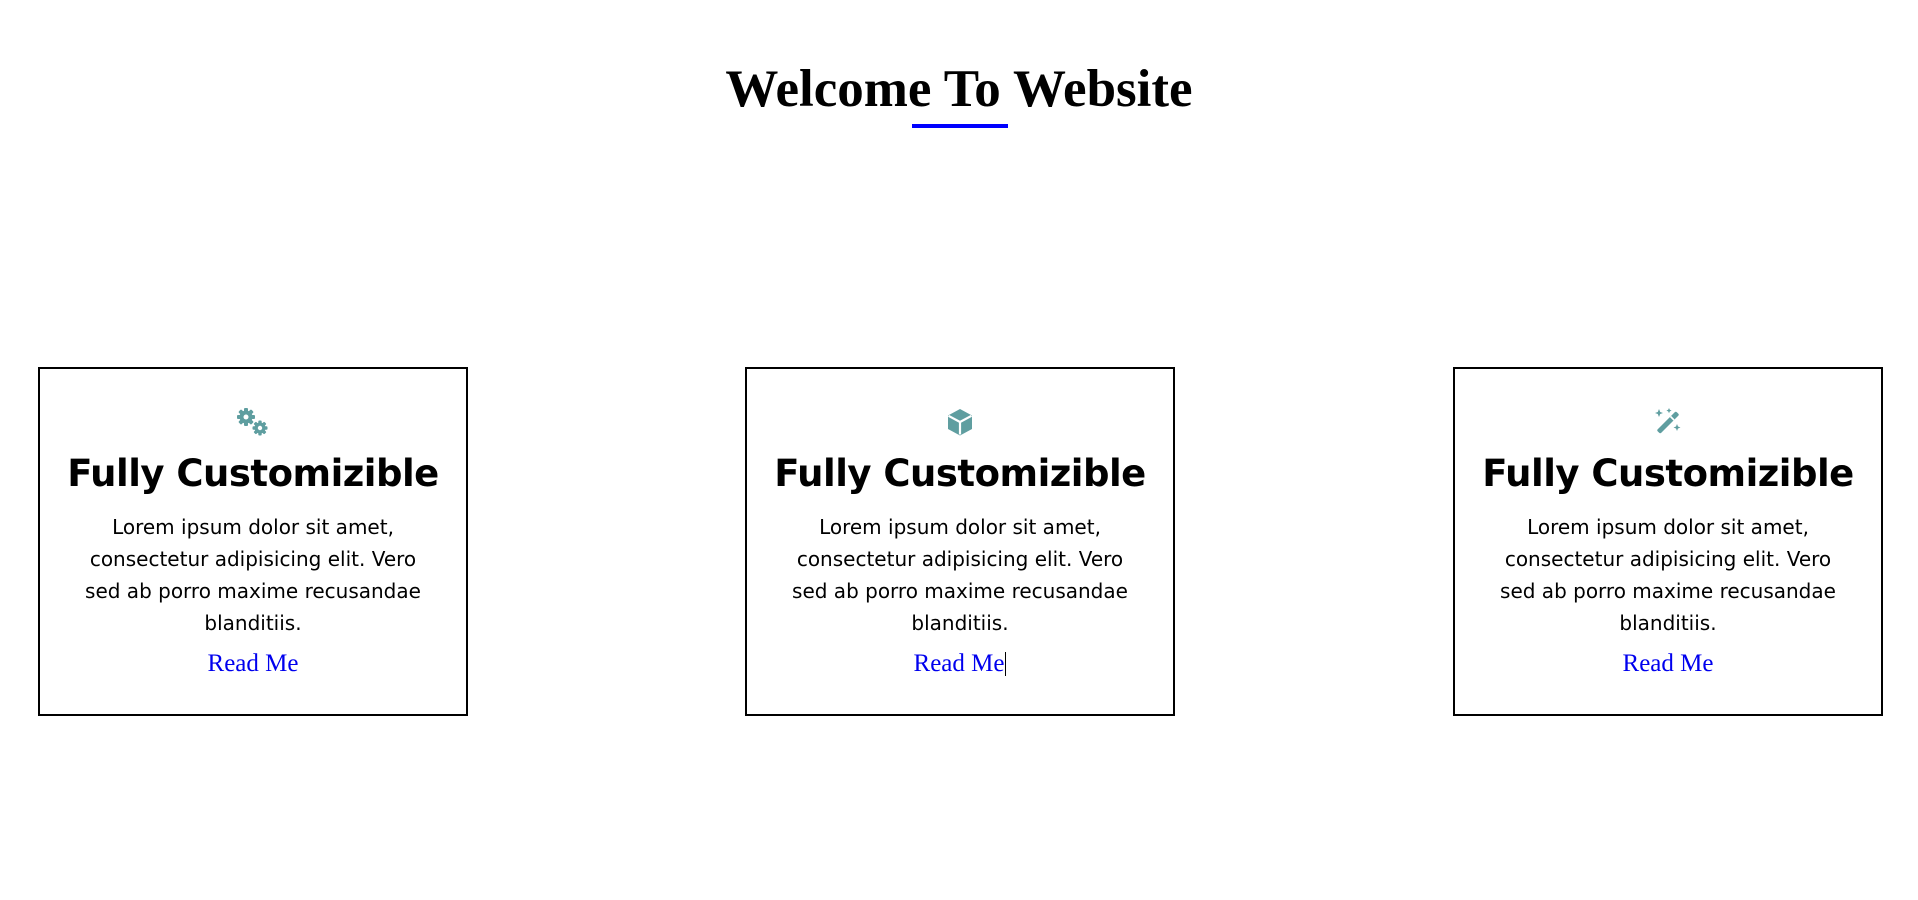 The height and width of the screenshot is (900, 1918). What do you see at coordinates (1006, 664) in the screenshot?
I see `text-cursor` at bounding box center [1006, 664].